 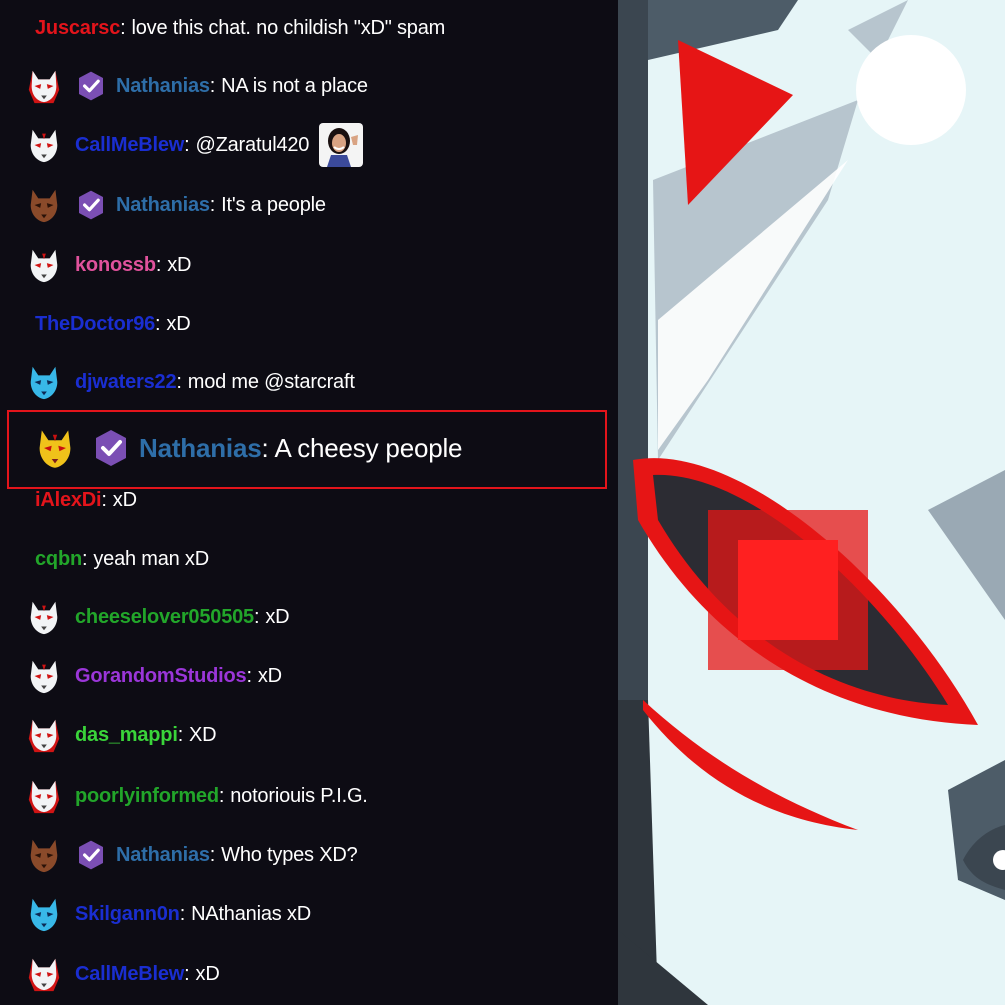 I want to click on chat-username: iAlexDi, so click(x=68, y=500).